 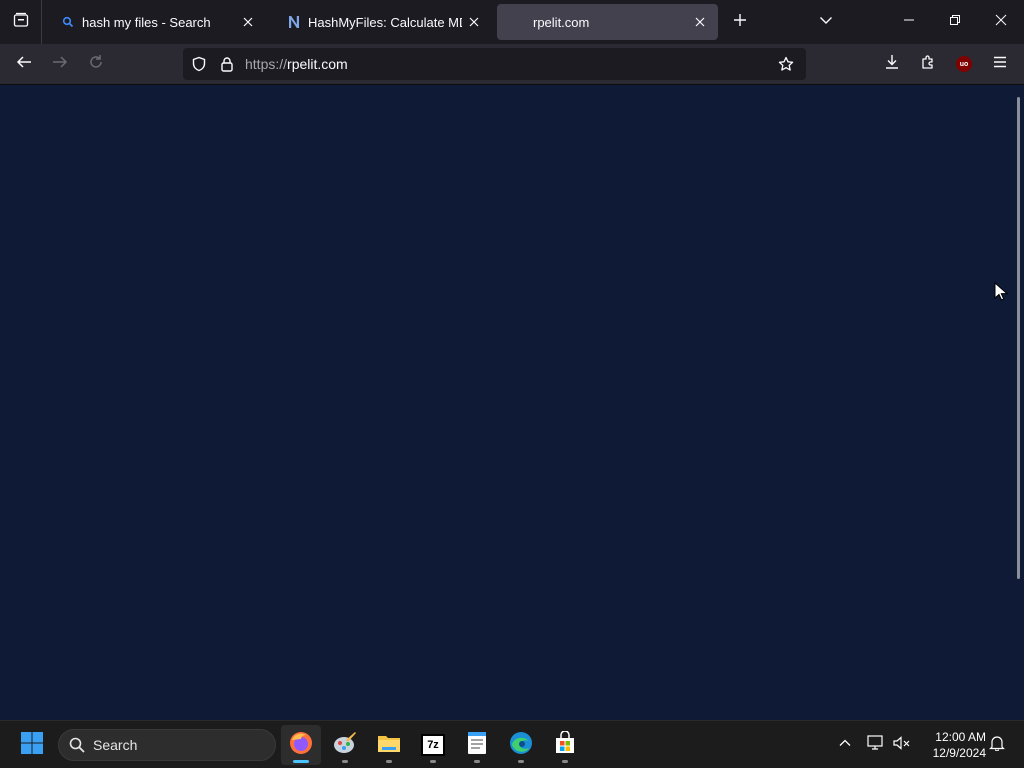 I want to click on taskbar-app-edge, so click(x=521, y=745).